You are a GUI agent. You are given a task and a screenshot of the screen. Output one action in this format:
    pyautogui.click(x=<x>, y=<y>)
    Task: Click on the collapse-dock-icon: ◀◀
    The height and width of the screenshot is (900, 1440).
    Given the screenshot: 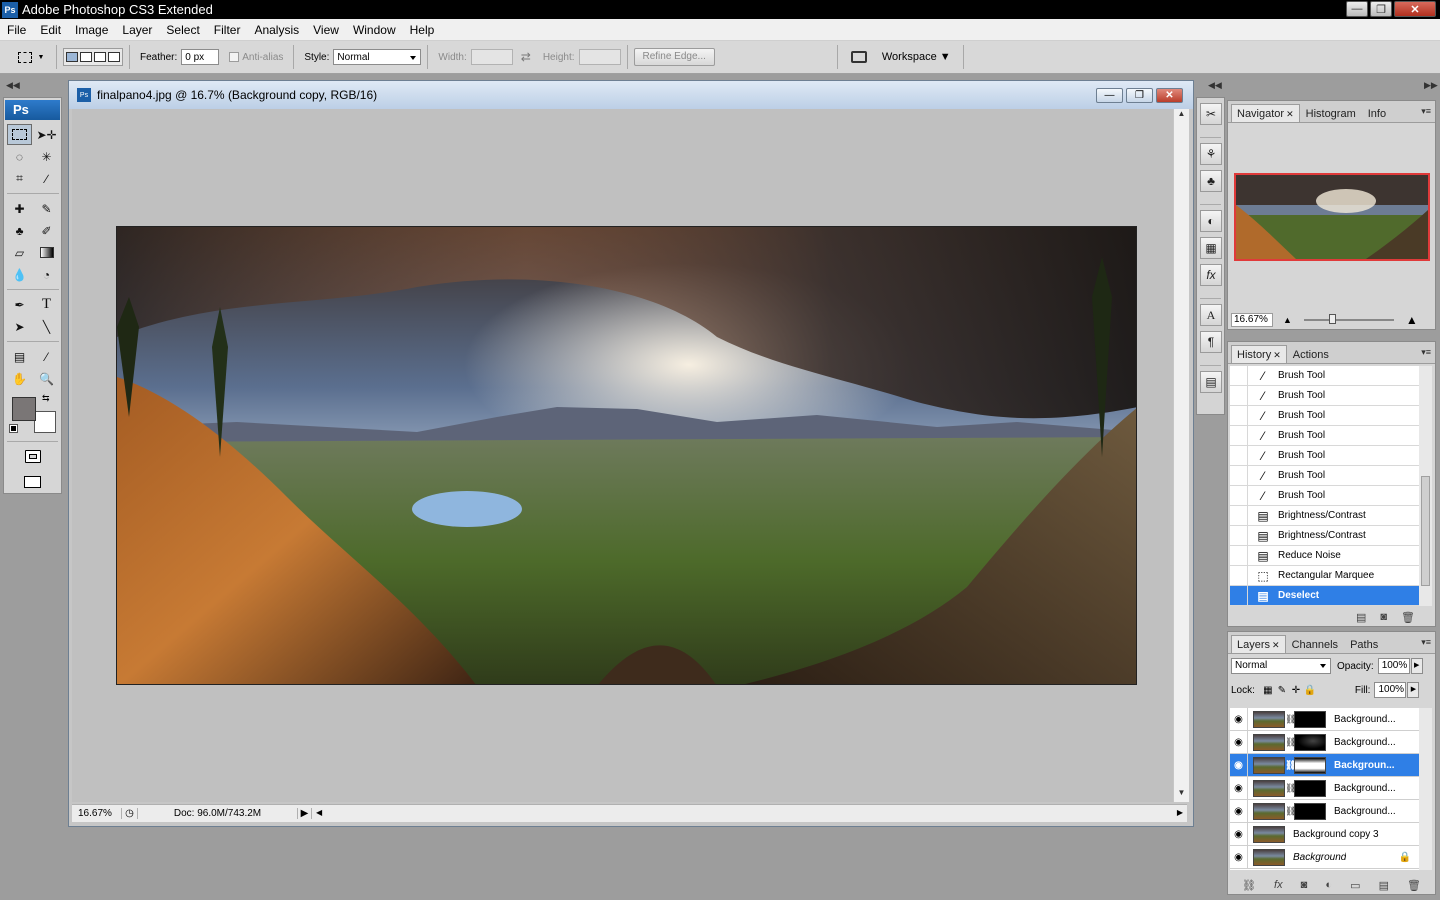 What is the action you would take?
    pyautogui.click(x=1215, y=85)
    